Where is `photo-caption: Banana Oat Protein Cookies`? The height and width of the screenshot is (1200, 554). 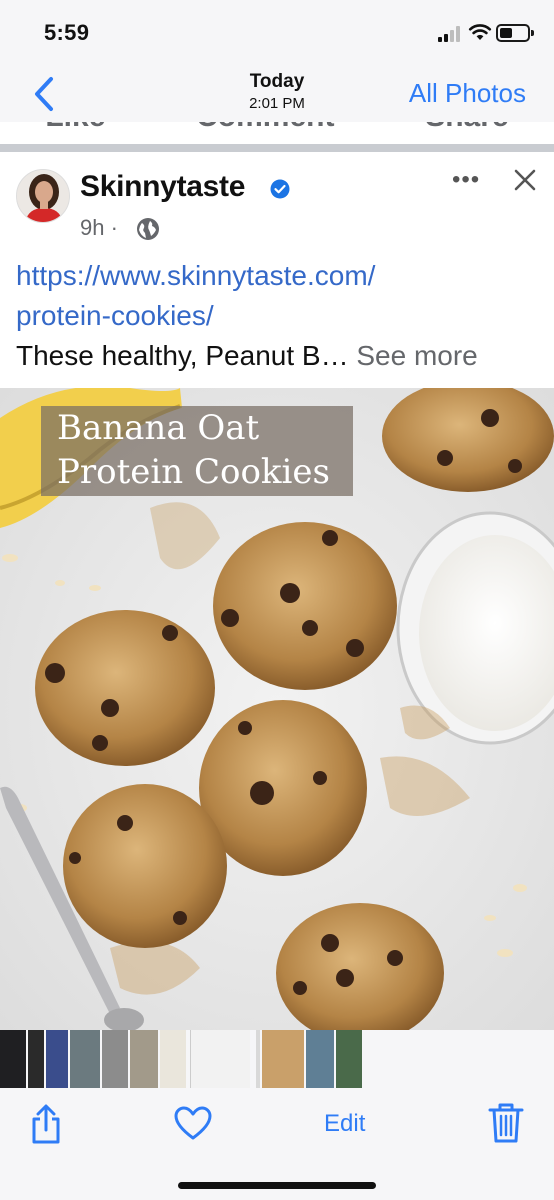 photo-caption: Banana Oat Protein Cookies is located at coordinates (197, 451).